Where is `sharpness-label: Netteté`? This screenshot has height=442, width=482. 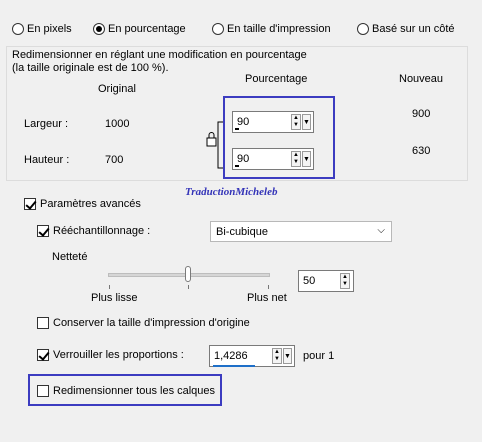 sharpness-label: Netteté is located at coordinates (70, 257).